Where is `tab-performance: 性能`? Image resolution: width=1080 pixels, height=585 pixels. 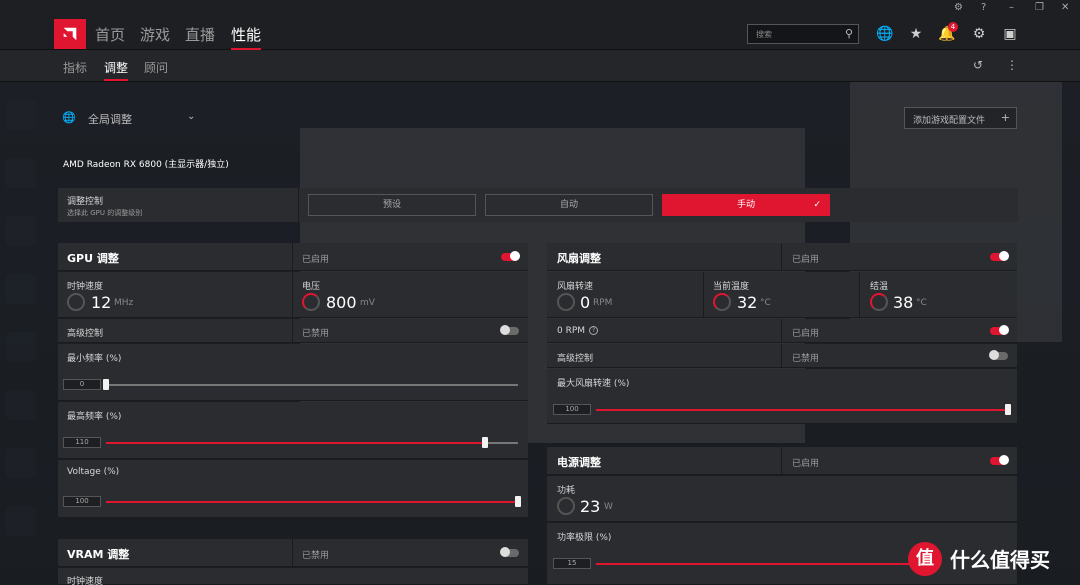
tab-performance: 性能 is located at coordinates (246, 37).